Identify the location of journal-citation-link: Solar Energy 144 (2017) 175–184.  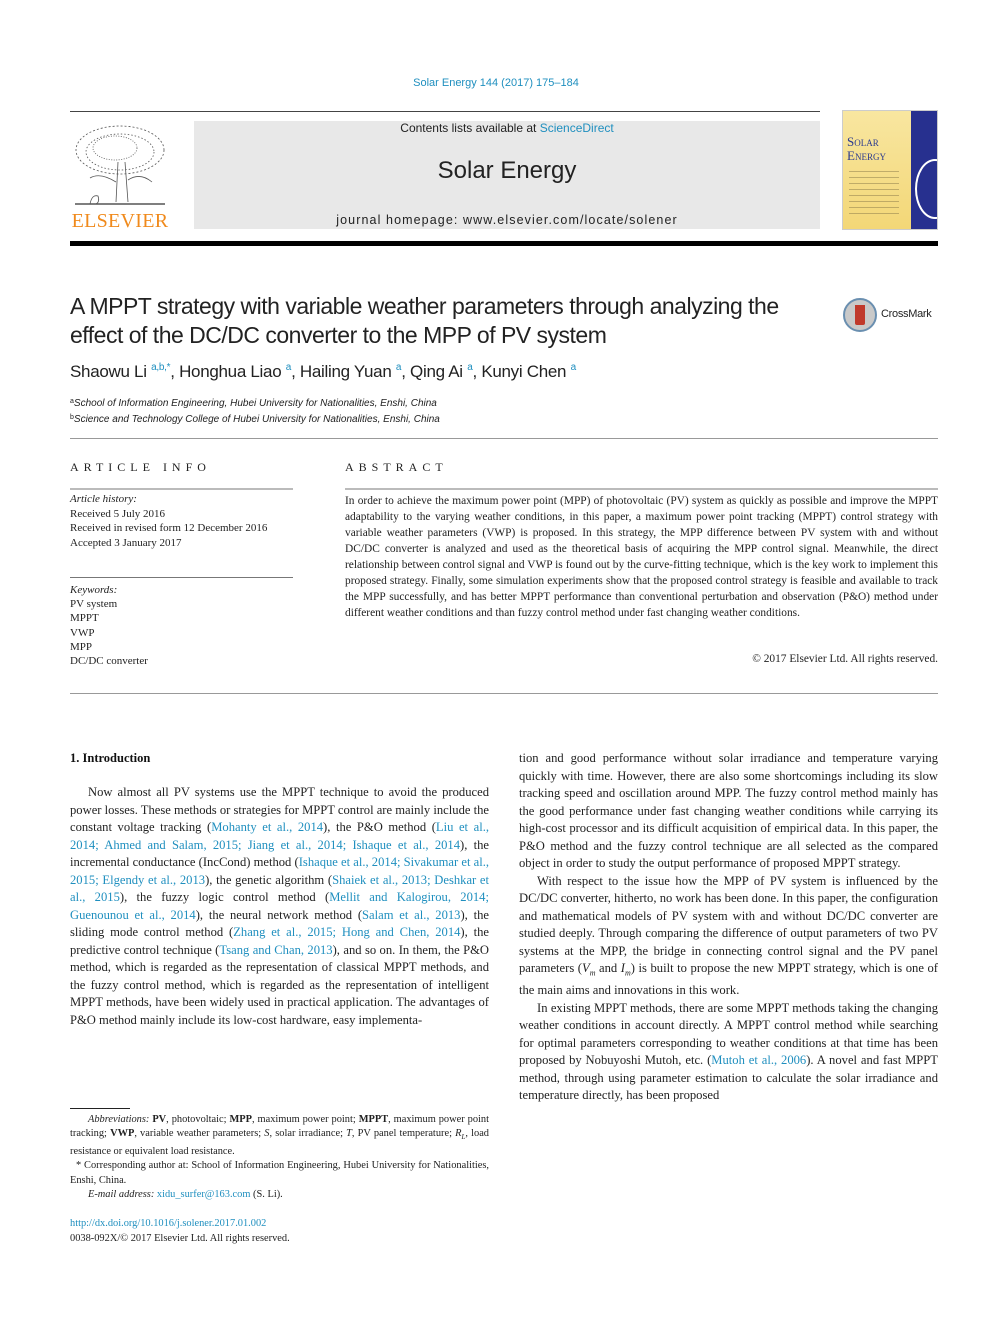
(496, 83).